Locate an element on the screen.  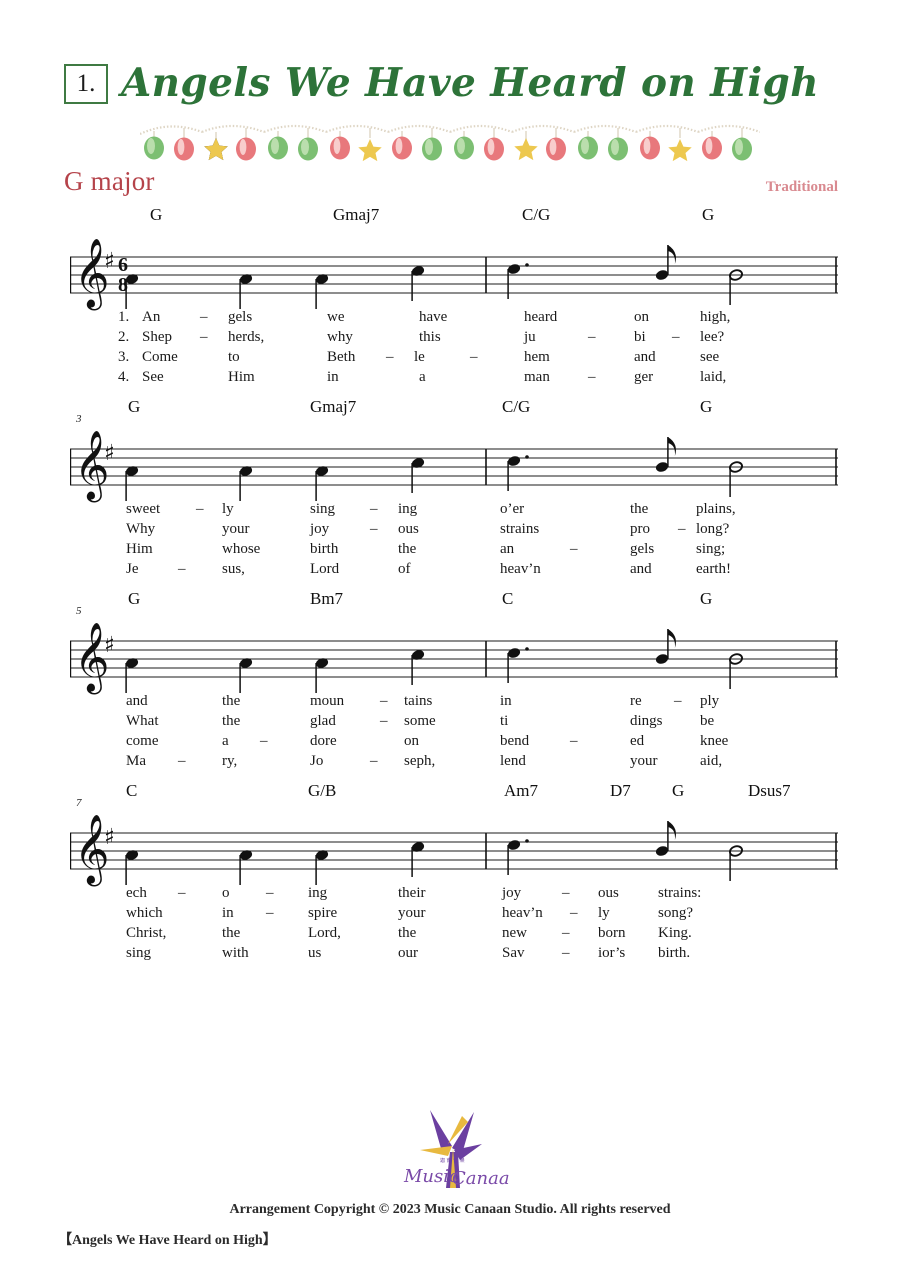
music-canaan-logo: 迦南音樂 Music Canaan is located at coordinates (450, 1150).